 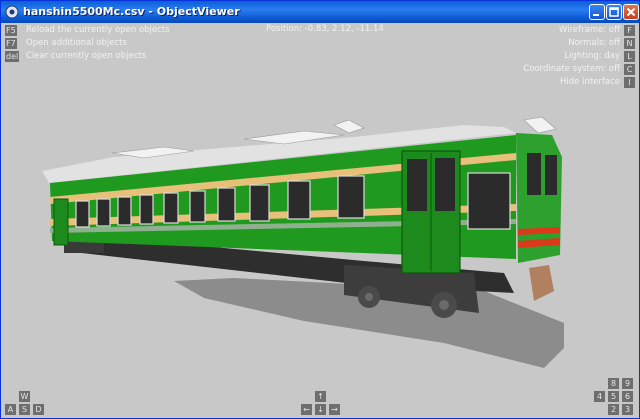 What do you see at coordinates (534, 174) in the screenshot?
I see `front-window-left` at bounding box center [534, 174].